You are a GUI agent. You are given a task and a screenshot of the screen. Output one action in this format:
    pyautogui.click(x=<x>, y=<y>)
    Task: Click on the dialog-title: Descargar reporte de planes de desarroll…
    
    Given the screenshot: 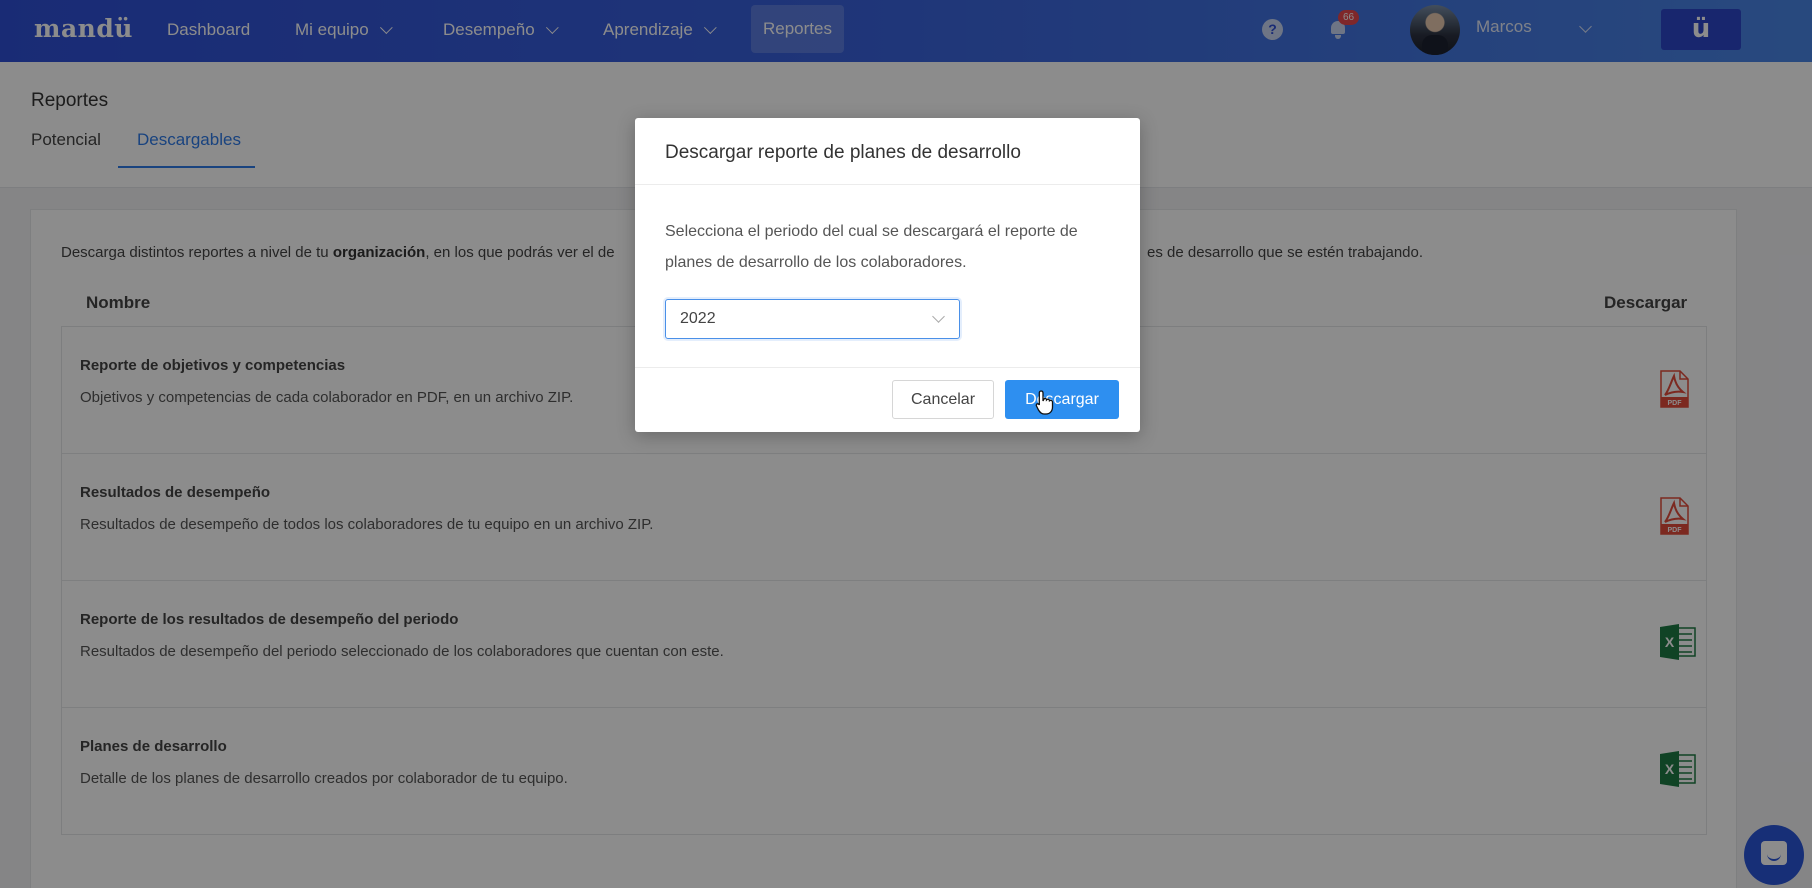 What is the action you would take?
    pyautogui.click(x=843, y=152)
    